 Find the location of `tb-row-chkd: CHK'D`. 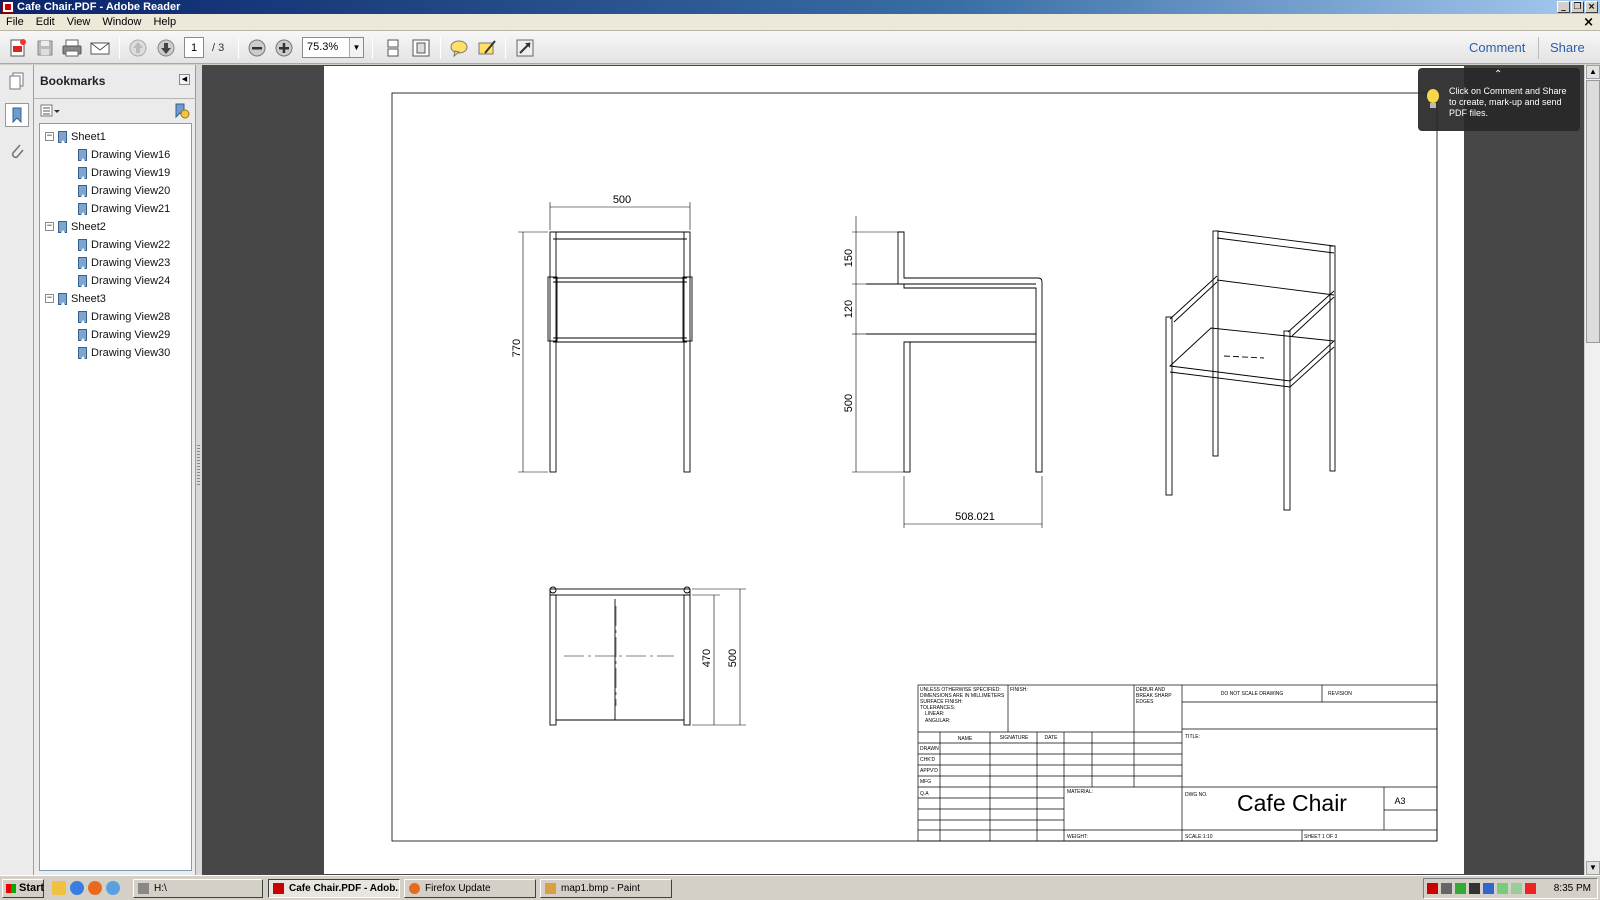

tb-row-chkd: CHK'D is located at coordinates (928, 760).